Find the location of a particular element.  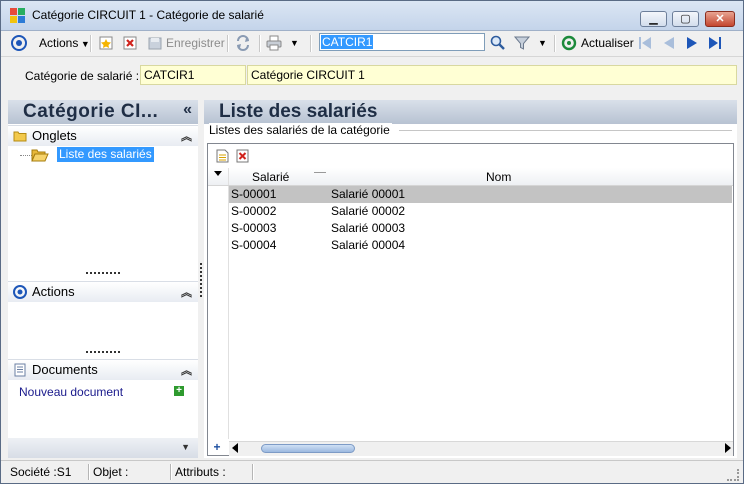

next-record-icon is located at coordinates (692, 43).